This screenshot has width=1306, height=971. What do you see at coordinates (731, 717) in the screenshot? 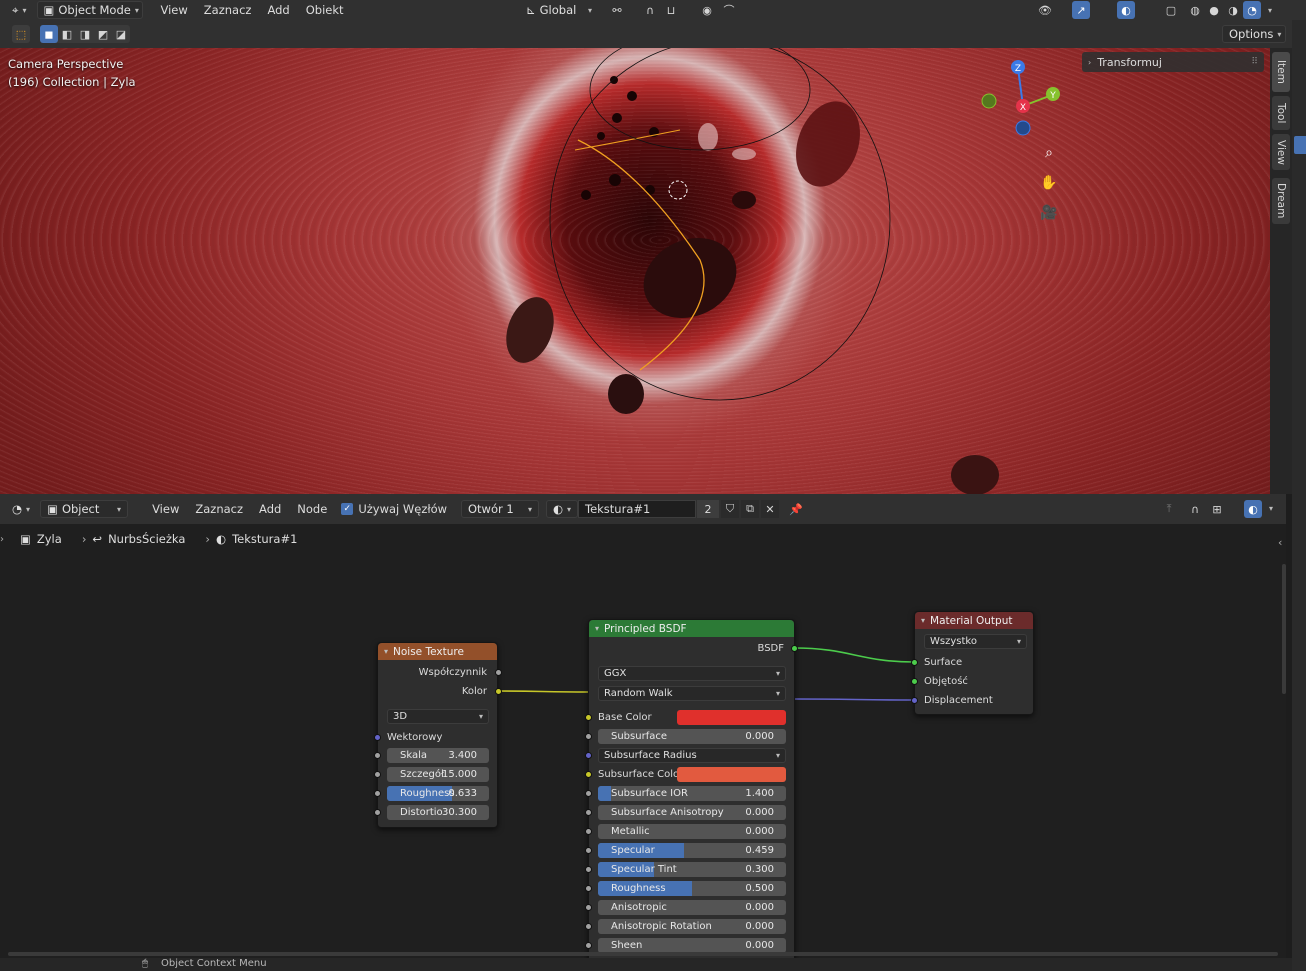
I see `base-color-swatch` at bounding box center [731, 717].